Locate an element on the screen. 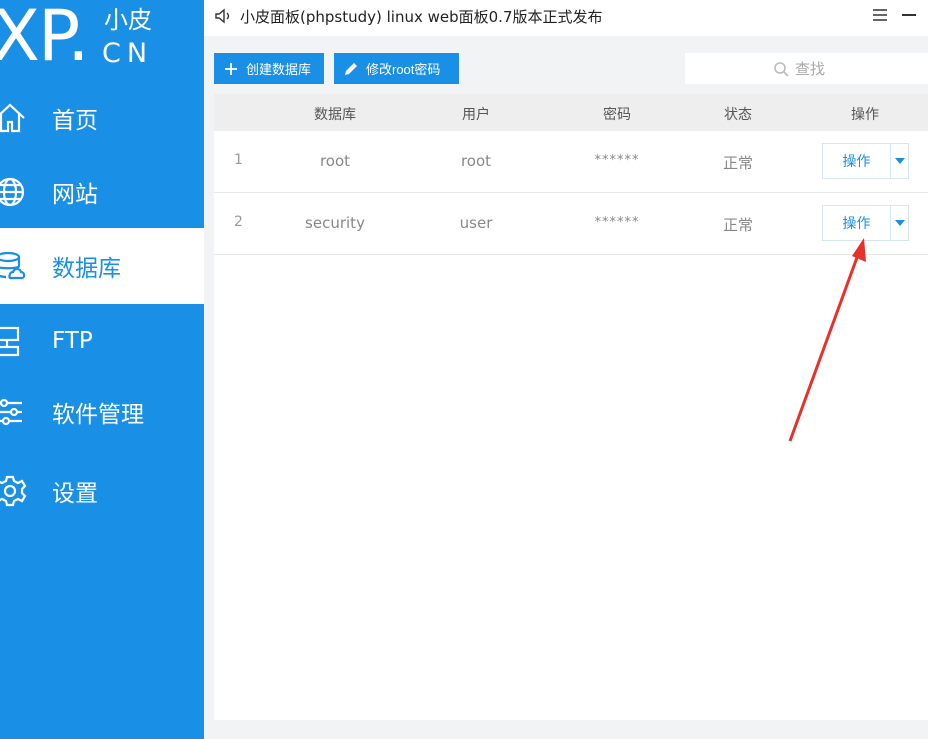 This screenshot has height=739, width=928. plus-icon is located at coordinates (231, 68).